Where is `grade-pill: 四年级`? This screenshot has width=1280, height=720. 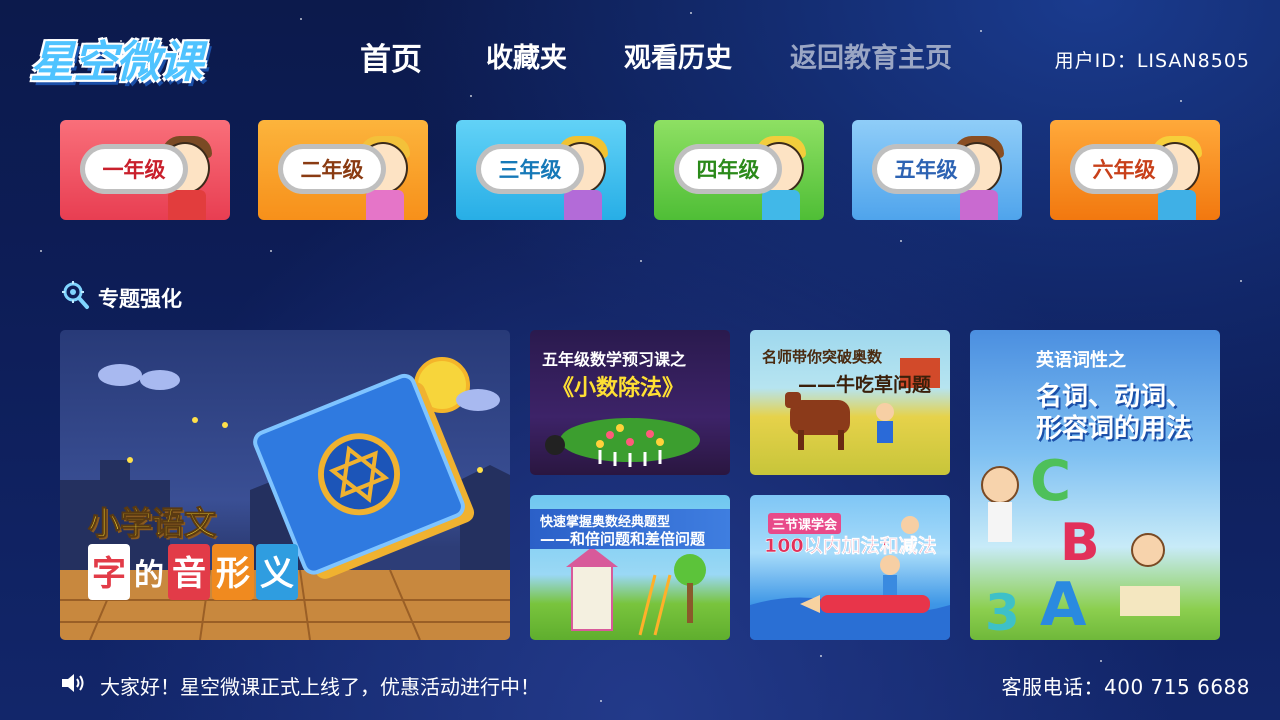
grade-pill: 四年级 is located at coordinates (728, 169).